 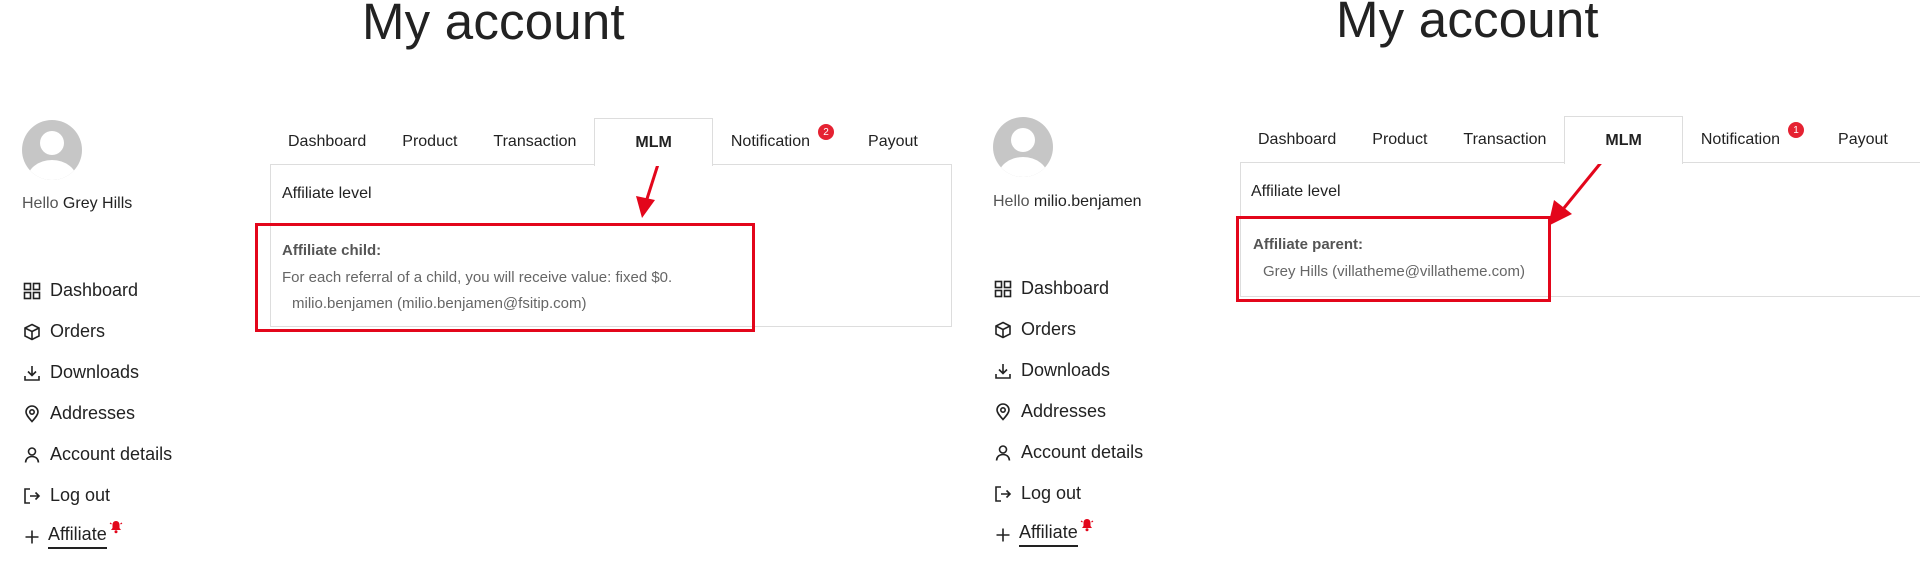 I want to click on red-arrow-icon, so click(x=649, y=187).